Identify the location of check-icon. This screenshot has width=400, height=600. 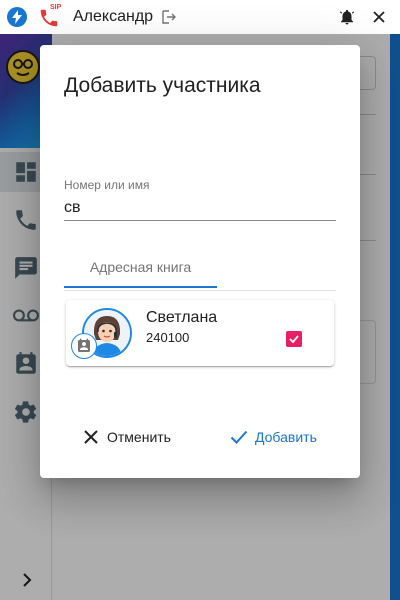
(239, 437).